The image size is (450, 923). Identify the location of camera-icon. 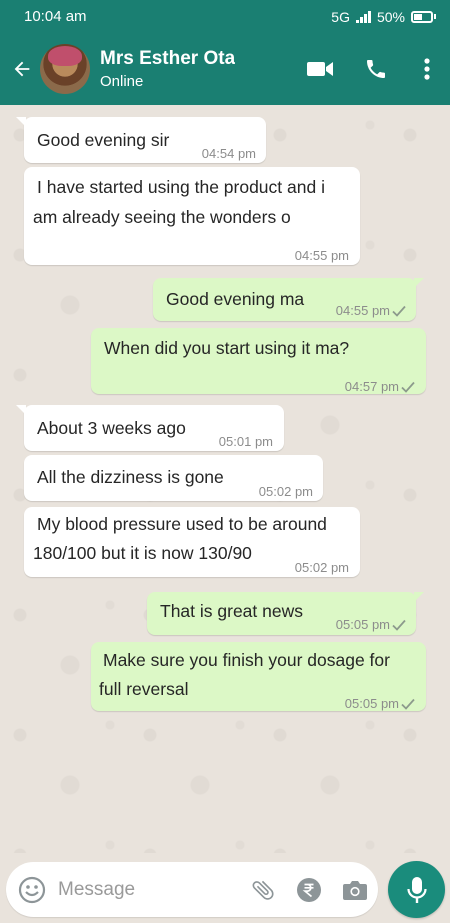
(355, 890).